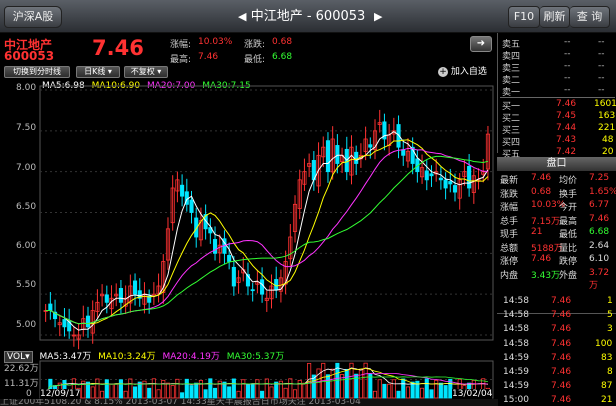 The height and width of the screenshot is (406, 616). Describe the element at coordinates (21, 369) in the screenshot. I see `vol-tick: 22.62万` at that location.